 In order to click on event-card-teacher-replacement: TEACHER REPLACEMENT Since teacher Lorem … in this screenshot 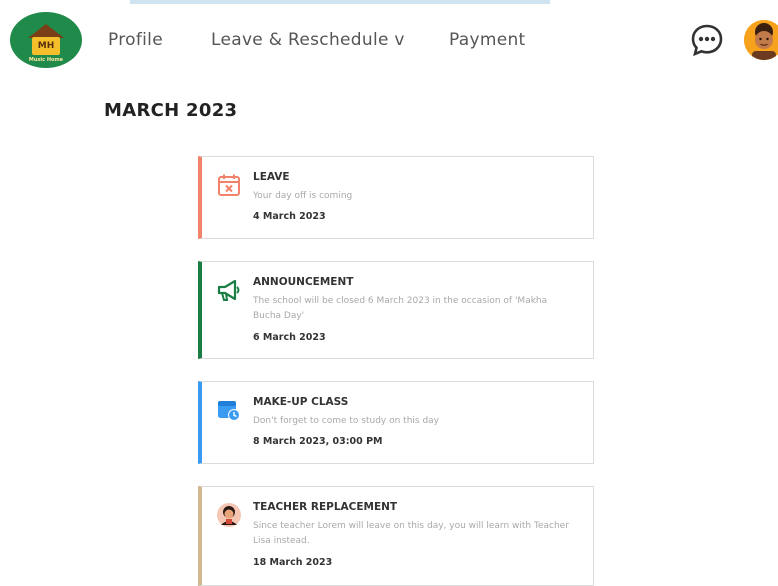, I will do `click(396, 536)`.